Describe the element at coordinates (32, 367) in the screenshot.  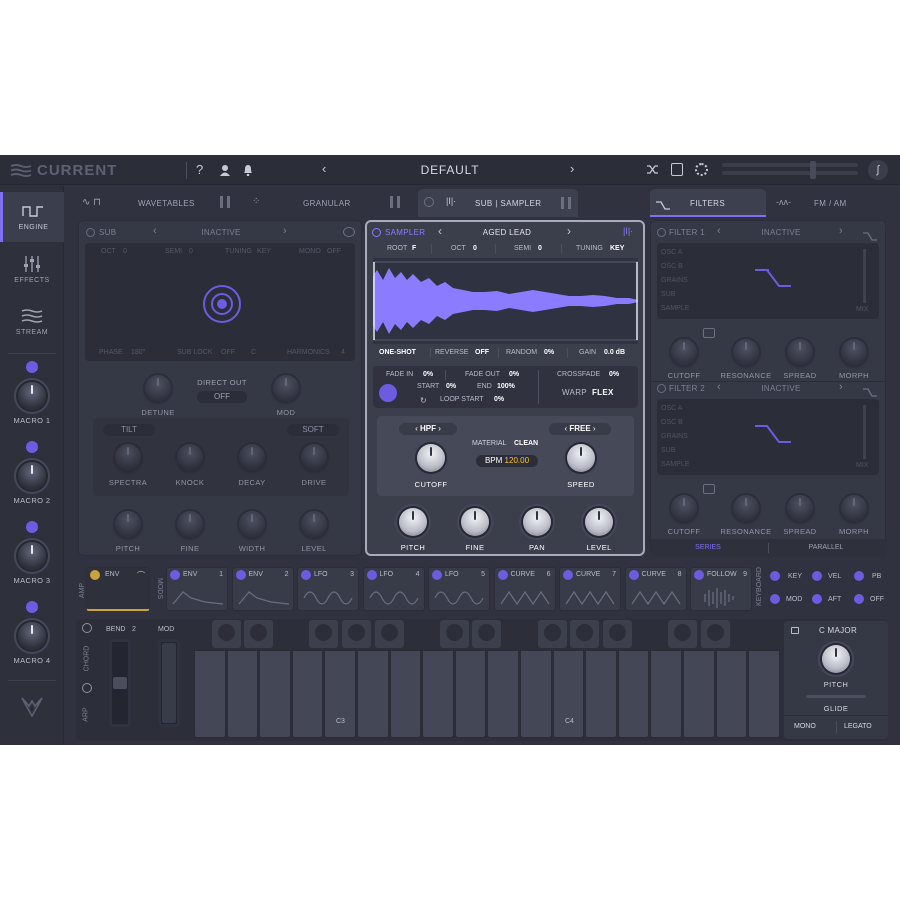
I see `macro-1-mod-icon` at that location.